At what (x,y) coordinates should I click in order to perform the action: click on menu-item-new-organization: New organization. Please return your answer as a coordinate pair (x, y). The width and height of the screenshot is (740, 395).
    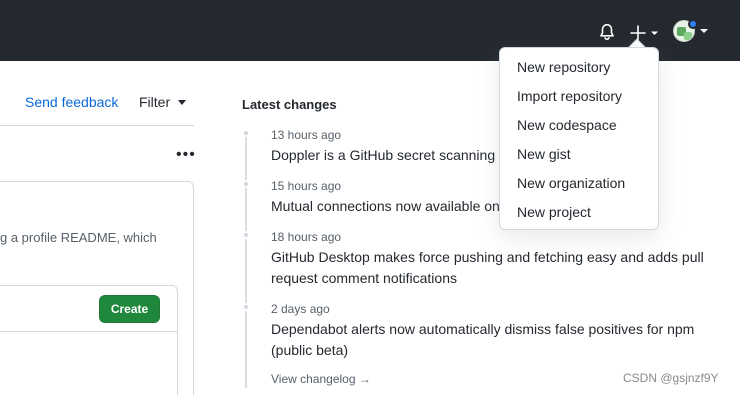
    Looking at the image, I should click on (571, 183).